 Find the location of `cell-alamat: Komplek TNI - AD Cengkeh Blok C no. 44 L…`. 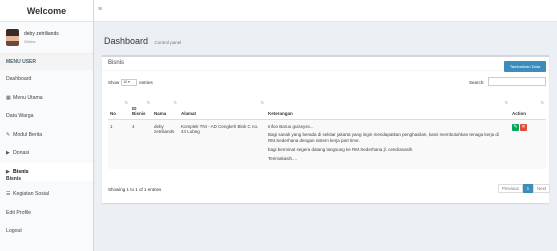

cell-alamat: Komplek TNI - AD Cengkeh Blok C no. 44 L… is located at coordinates (220, 128).